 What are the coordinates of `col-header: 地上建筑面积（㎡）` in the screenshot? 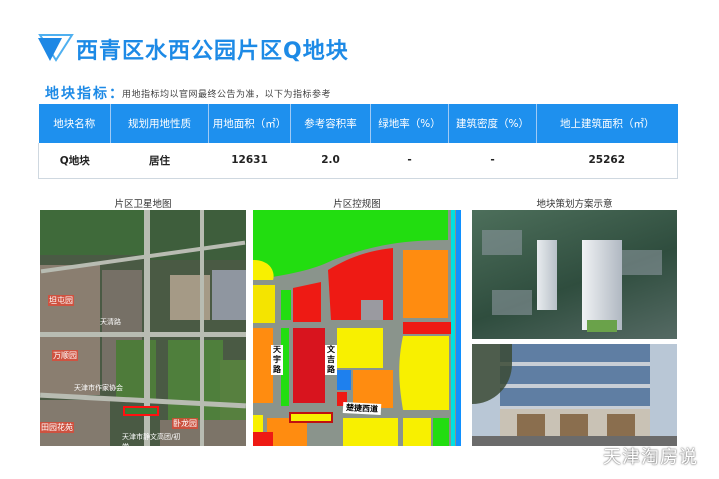 It's located at (607, 123).